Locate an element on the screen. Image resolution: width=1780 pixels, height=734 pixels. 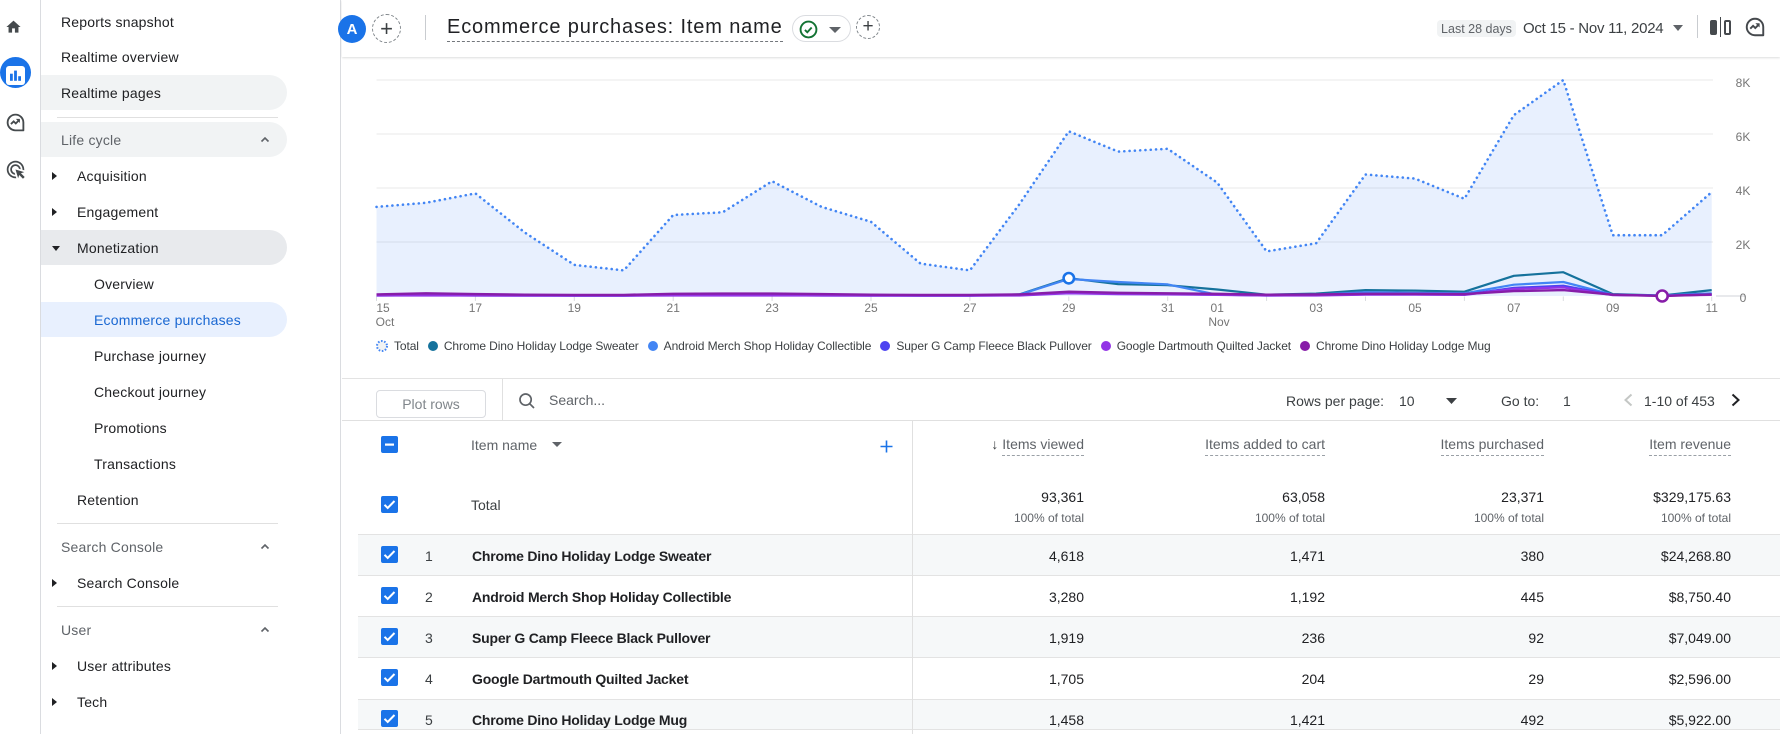
svg-text: 4K is located at coordinates (1743, 191).